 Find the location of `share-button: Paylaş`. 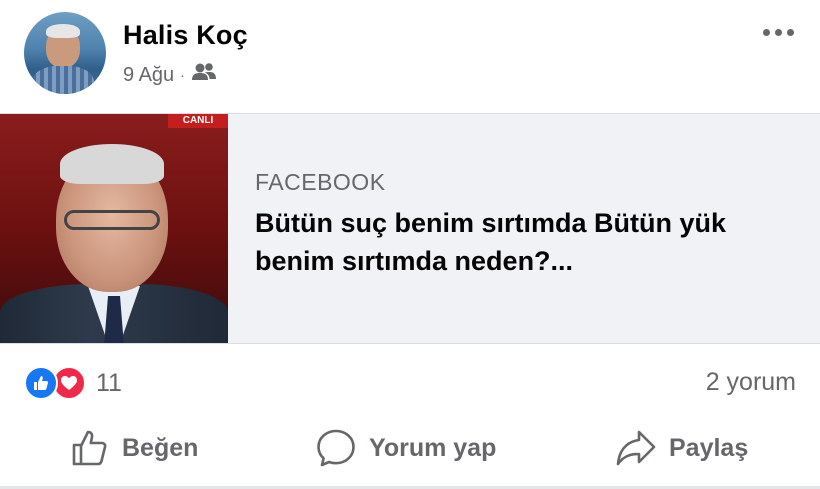

share-button: Paylaş is located at coordinates (681, 448).